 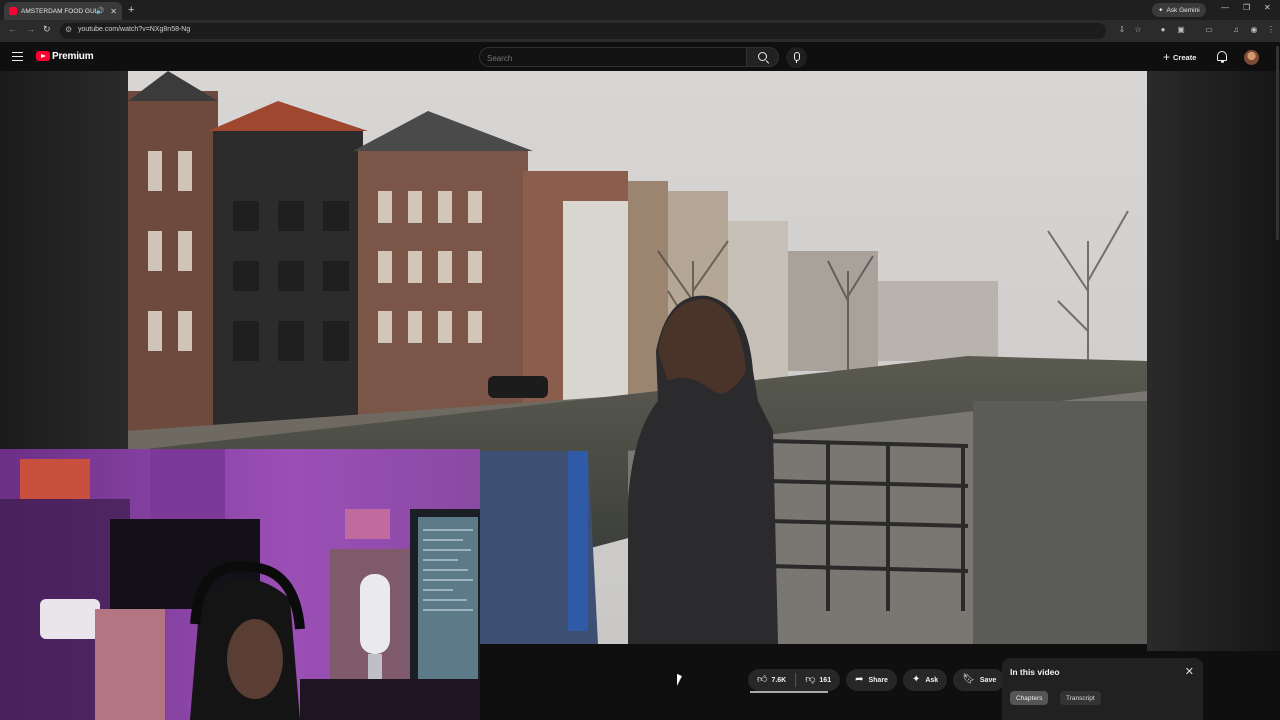 What do you see at coordinates (1029, 698) in the screenshot?
I see `chip-chapters: Chapters` at bounding box center [1029, 698].